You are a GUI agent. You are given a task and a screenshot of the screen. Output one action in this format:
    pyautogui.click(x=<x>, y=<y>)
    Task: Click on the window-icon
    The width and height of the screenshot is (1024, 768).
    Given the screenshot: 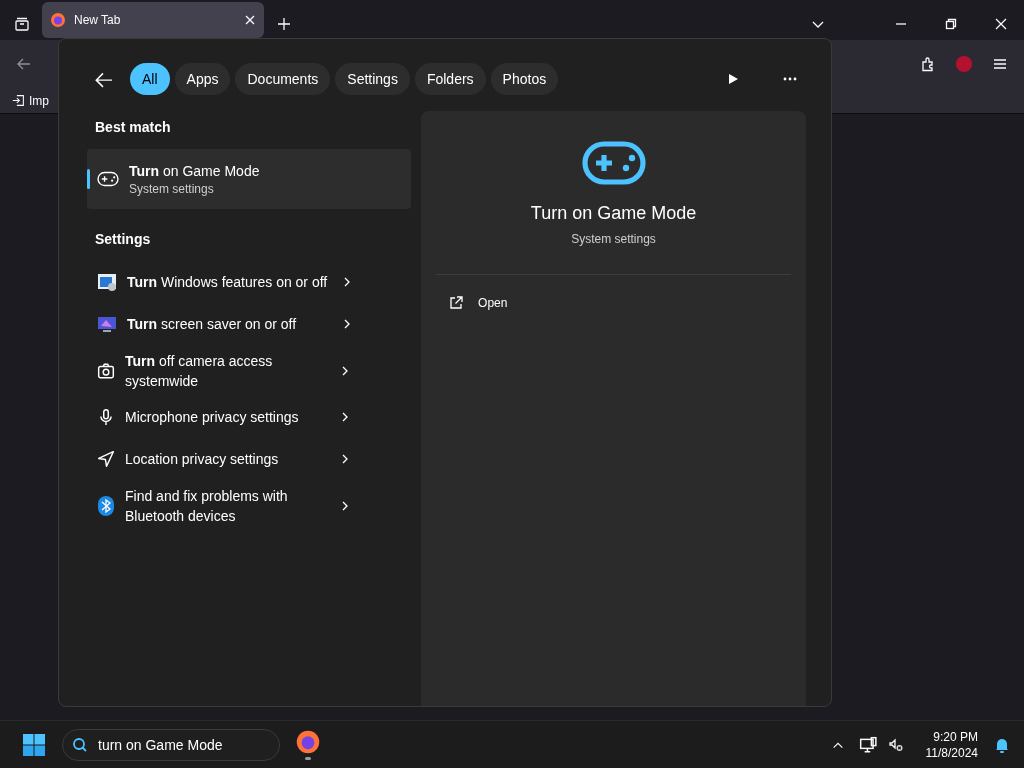 What is the action you would take?
    pyautogui.click(x=107, y=282)
    